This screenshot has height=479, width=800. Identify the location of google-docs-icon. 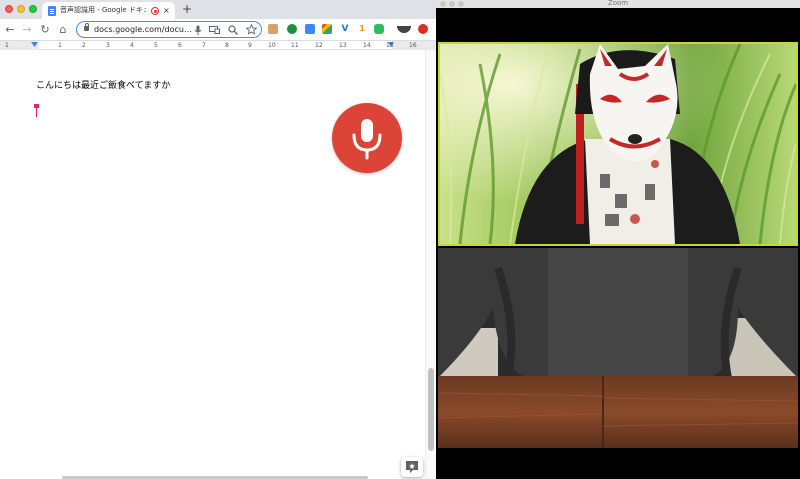
(52, 11).